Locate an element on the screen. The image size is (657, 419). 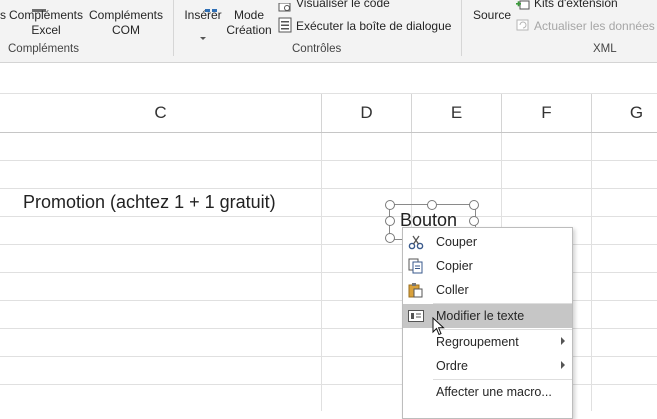
design-mode-button: Mode Création is located at coordinates (249, 23).